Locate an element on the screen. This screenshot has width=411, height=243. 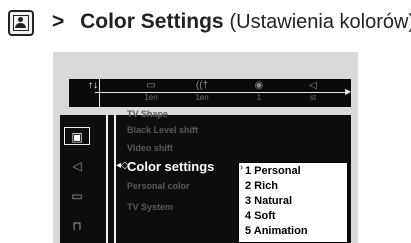
submenu-pointer-icon: › is located at coordinates (241, 167).